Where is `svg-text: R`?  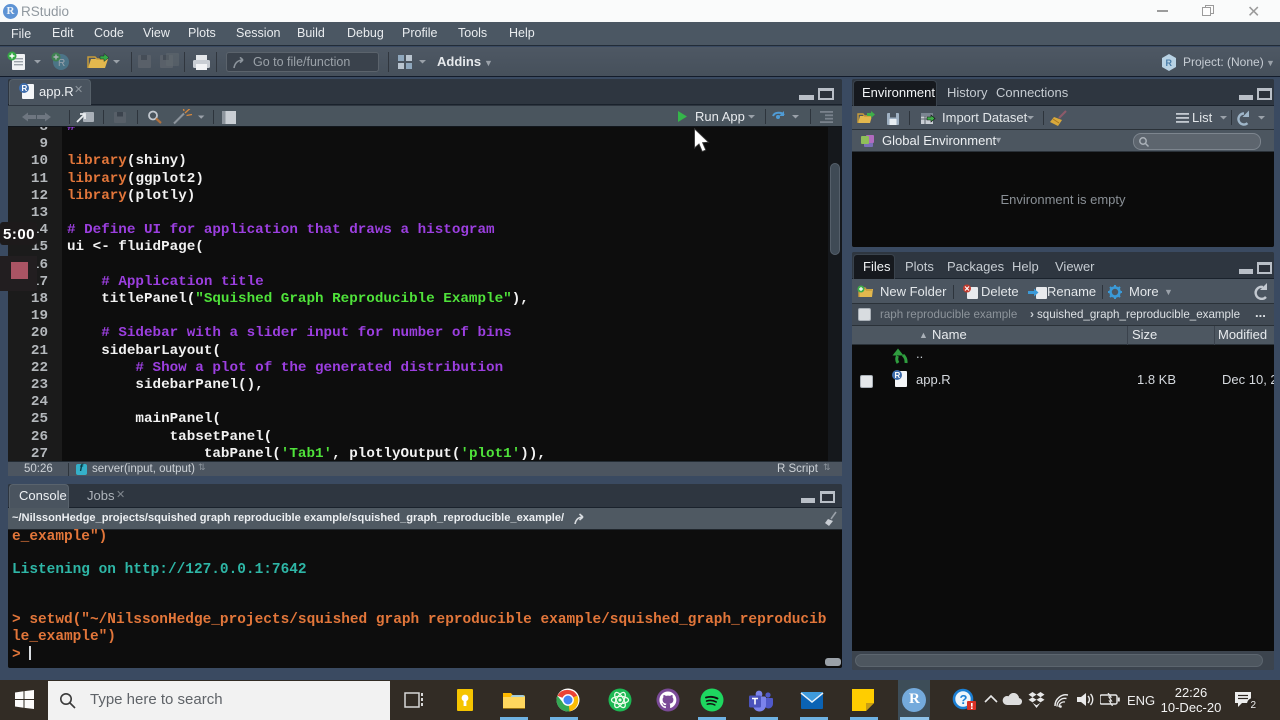
svg-text: R is located at coordinates (1169, 63).